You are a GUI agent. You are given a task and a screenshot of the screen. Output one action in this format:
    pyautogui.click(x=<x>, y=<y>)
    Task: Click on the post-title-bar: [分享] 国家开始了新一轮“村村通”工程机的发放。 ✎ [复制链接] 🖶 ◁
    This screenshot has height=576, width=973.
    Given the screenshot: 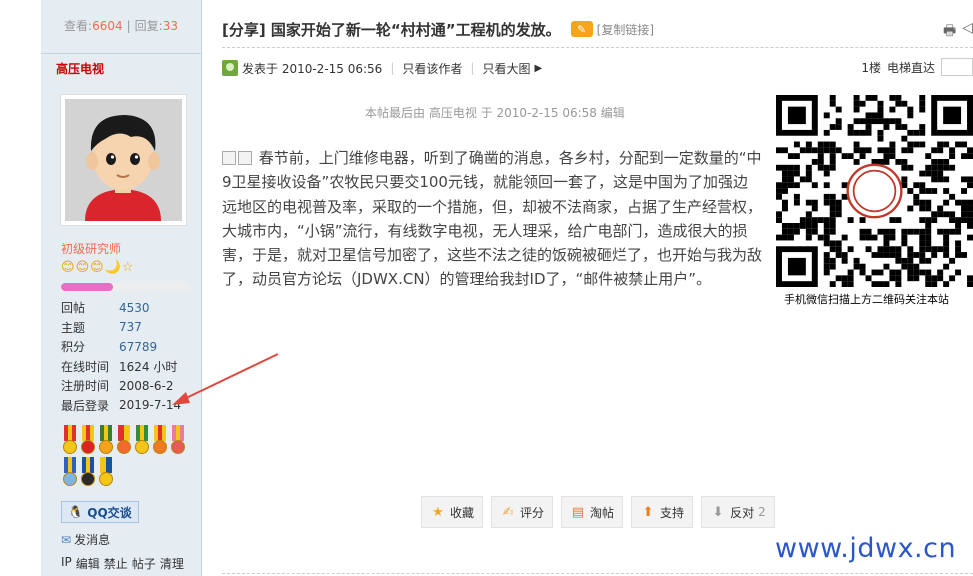 What is the action you would take?
    pyautogui.click(x=597, y=29)
    